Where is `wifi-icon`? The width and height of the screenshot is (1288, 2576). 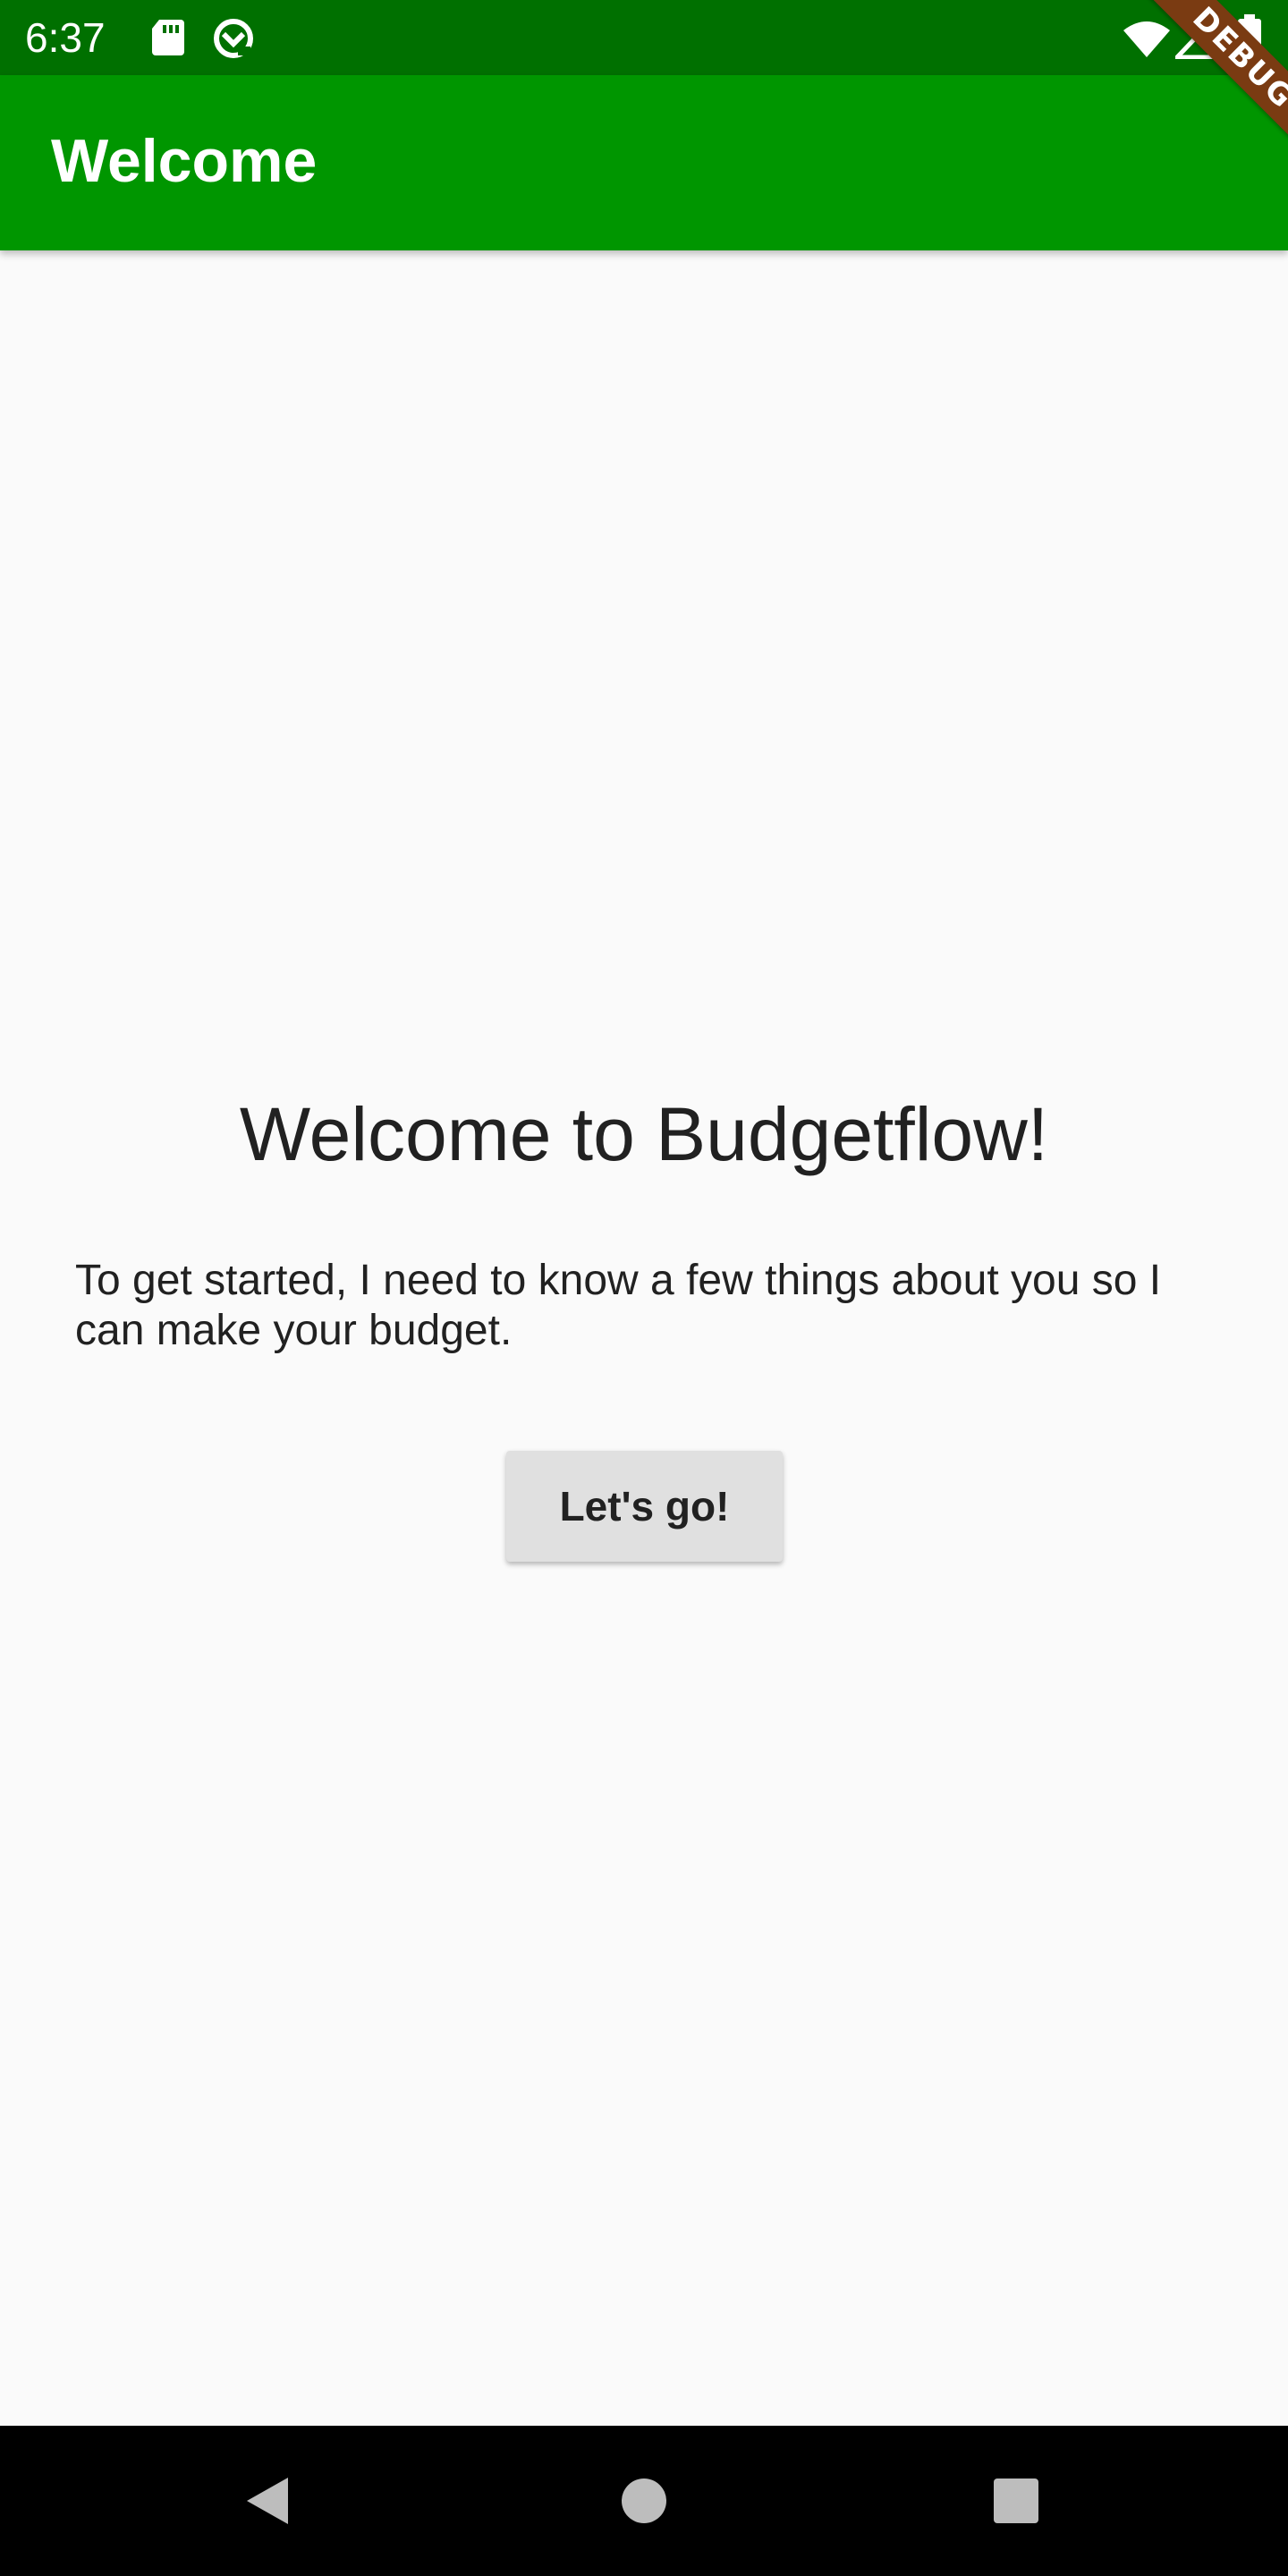 wifi-icon is located at coordinates (1146, 39).